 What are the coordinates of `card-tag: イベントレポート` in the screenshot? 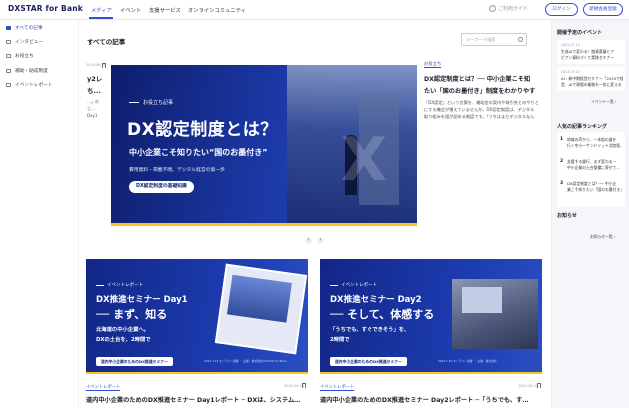 It's located at (353, 285).